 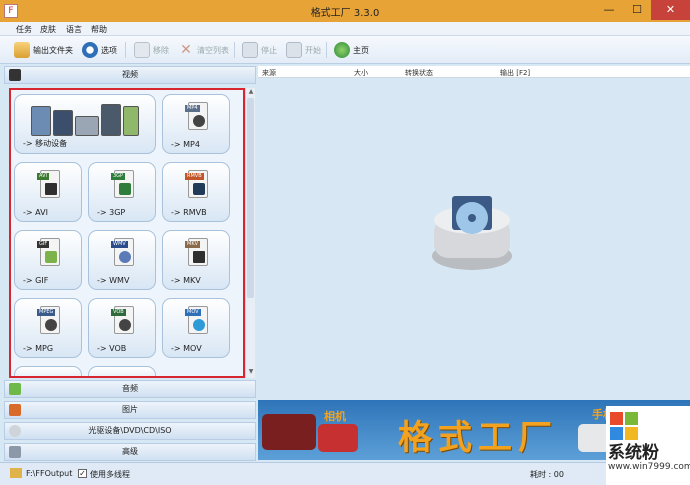 I want to click on column-output: 输出 [F2], so click(x=515, y=73).